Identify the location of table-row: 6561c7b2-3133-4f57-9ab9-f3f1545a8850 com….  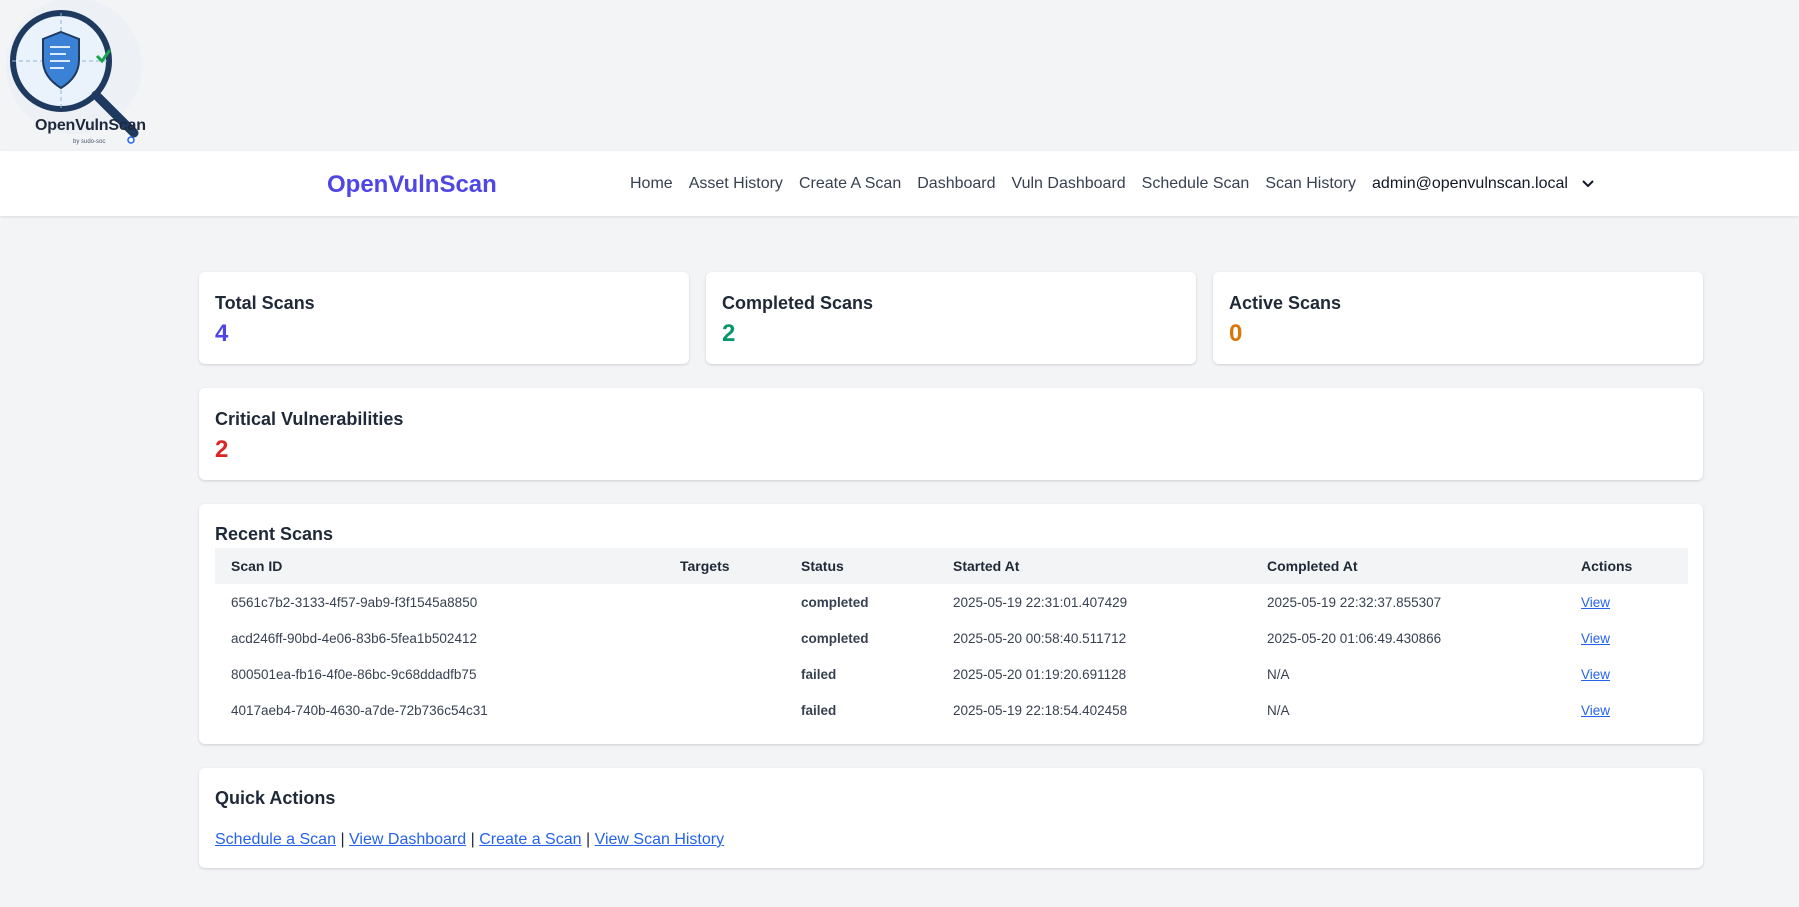
(951, 602).